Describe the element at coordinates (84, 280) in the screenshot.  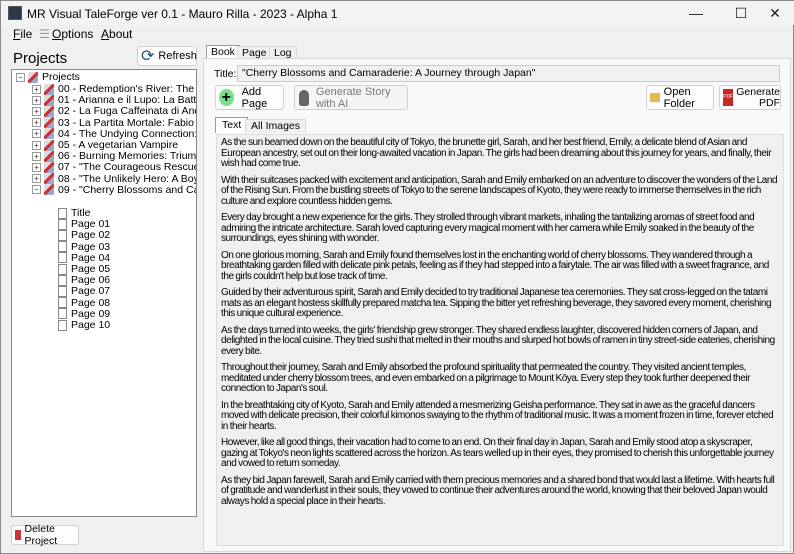
I see `tree-page: Page 06` at that location.